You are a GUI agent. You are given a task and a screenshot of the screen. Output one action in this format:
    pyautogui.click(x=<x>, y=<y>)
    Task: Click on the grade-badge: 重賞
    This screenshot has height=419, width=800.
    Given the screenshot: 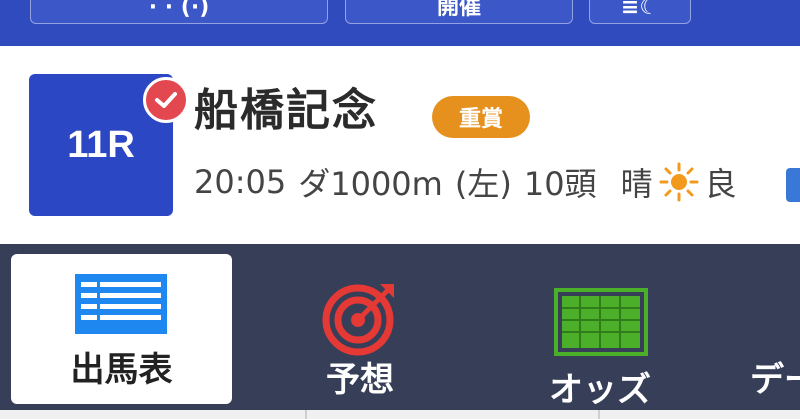 What is the action you would take?
    pyautogui.click(x=481, y=117)
    